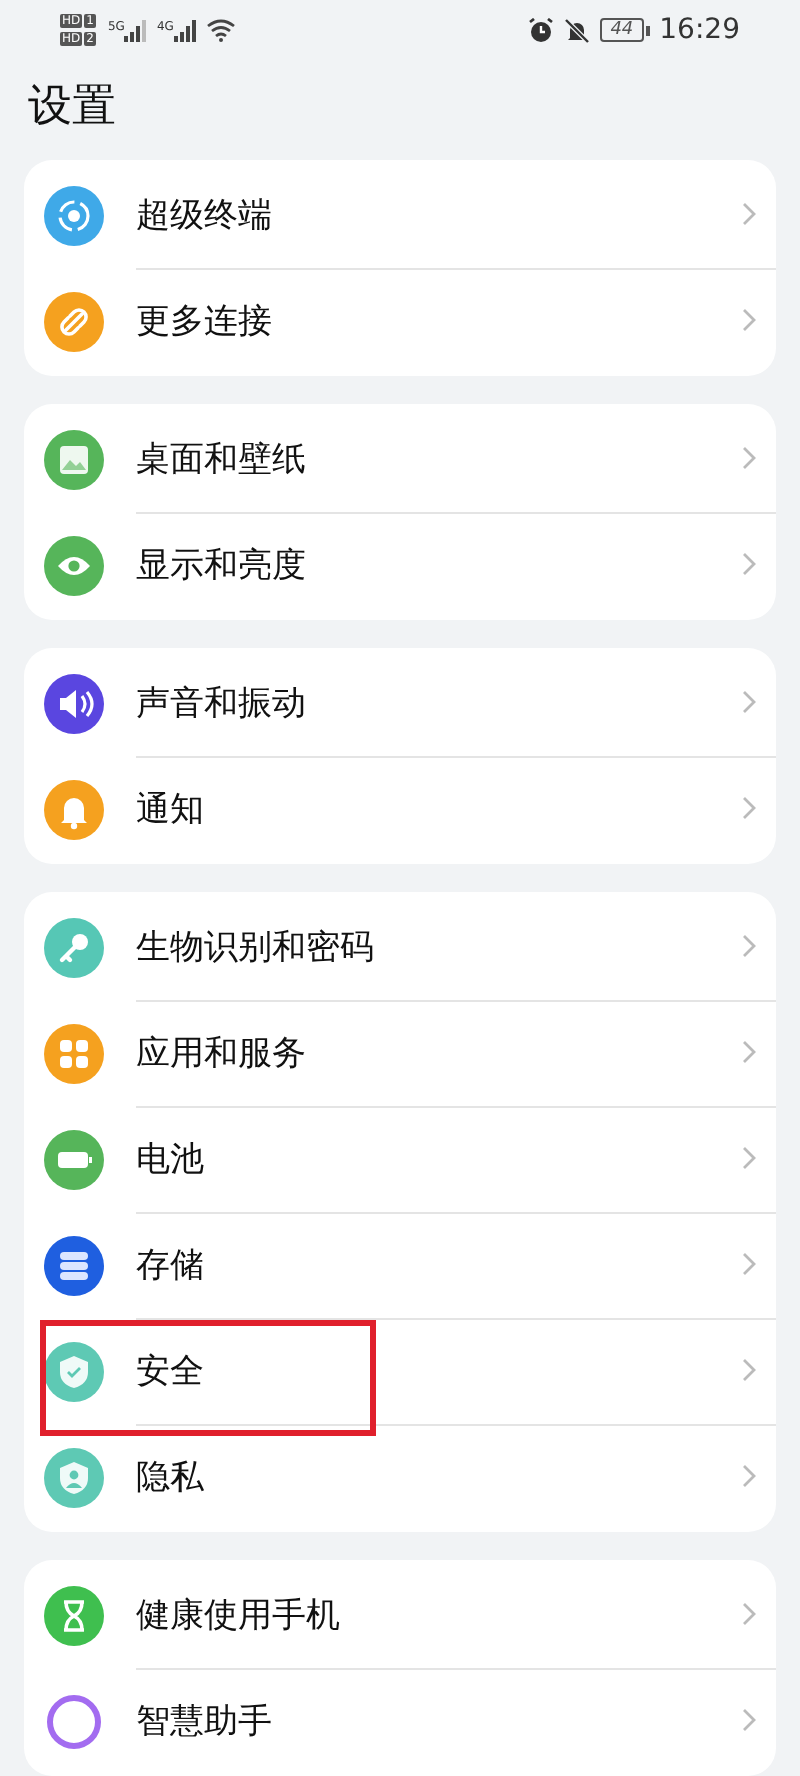 This screenshot has height=1776, width=800. What do you see at coordinates (74, 1371) in the screenshot?
I see `shield-icon` at bounding box center [74, 1371].